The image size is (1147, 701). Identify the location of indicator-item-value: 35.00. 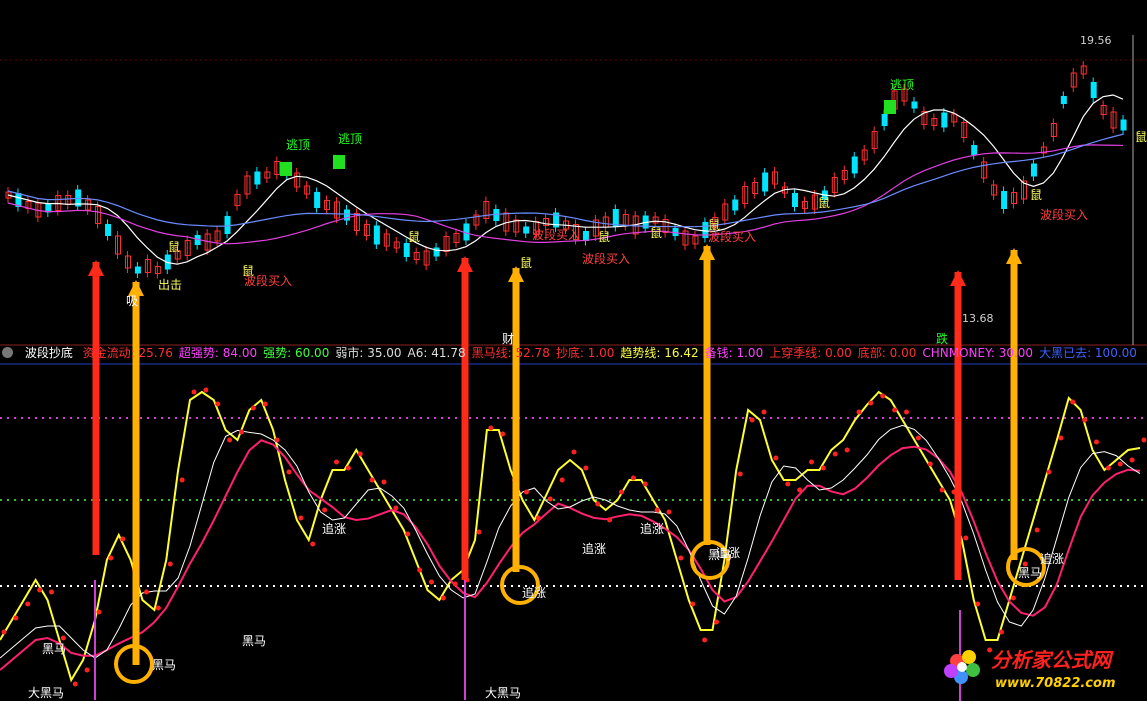
(384, 353).